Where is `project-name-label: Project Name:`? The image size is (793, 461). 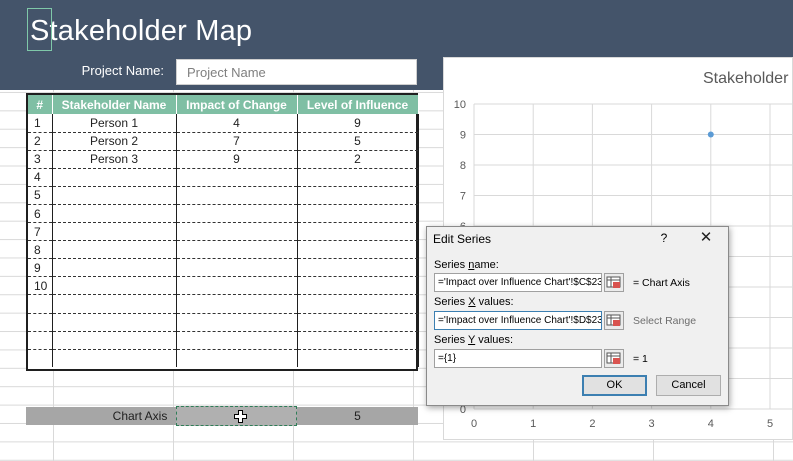
project-name-label: Project Name: is located at coordinates (122, 70).